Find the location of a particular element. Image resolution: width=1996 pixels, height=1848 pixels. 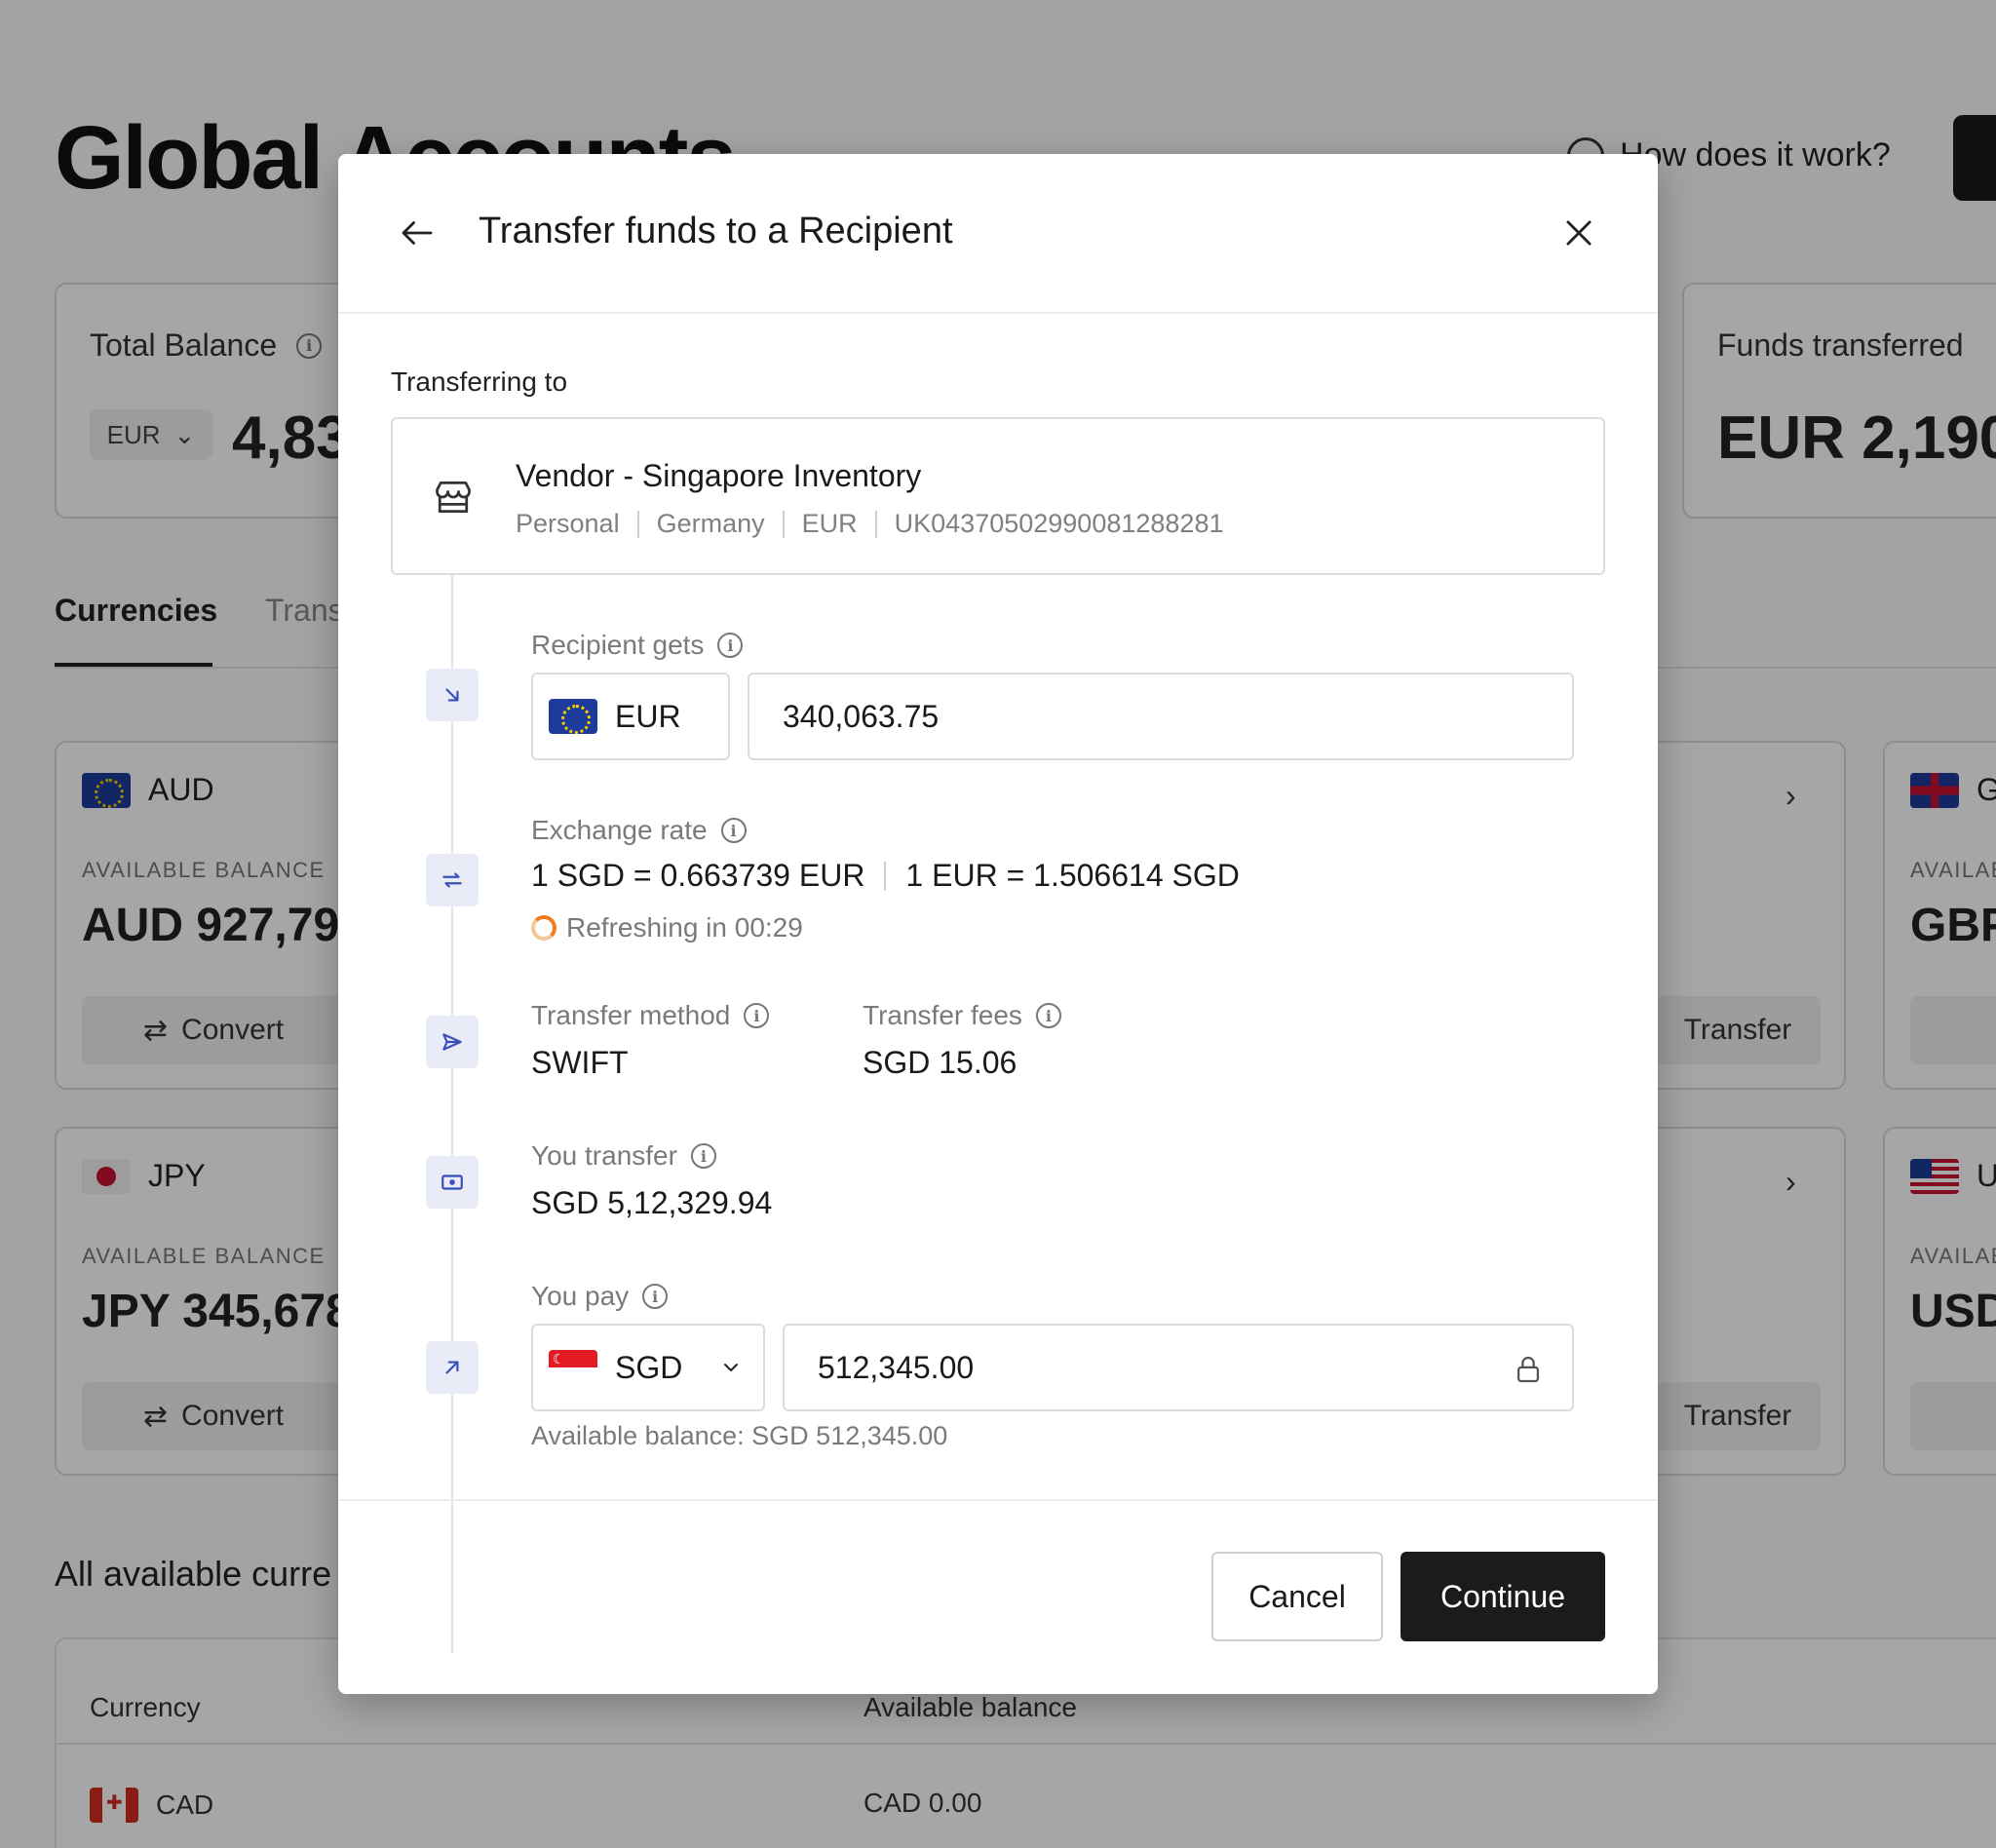

send-icon is located at coordinates (452, 1042).